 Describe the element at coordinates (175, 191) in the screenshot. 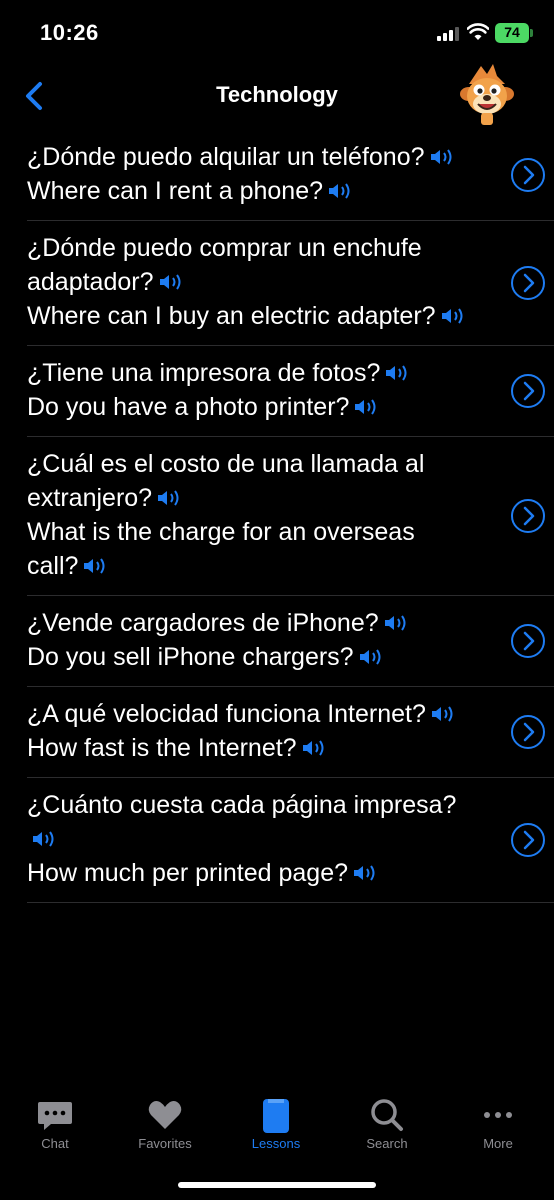

I see `phrase-english-text: Where can I rent a phone?` at that location.